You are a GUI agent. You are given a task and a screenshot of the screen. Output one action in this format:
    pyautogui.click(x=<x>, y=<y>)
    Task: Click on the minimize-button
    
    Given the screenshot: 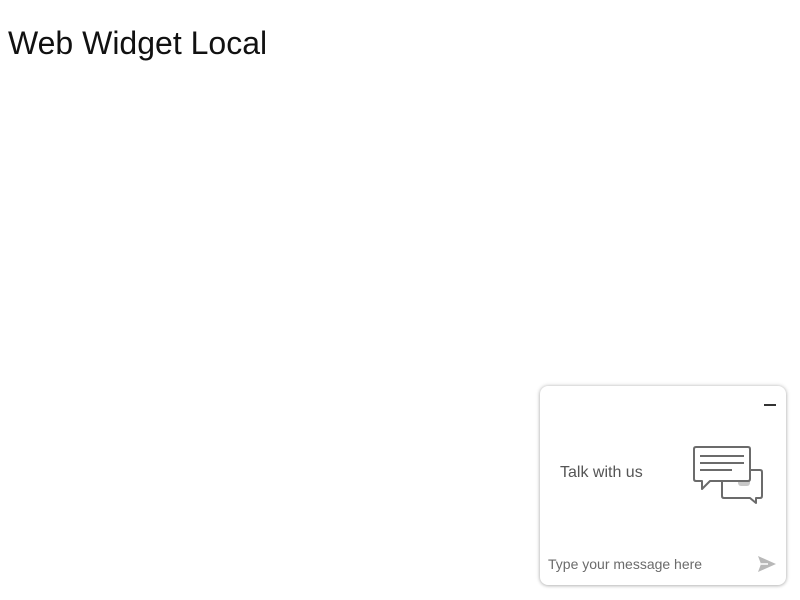 What is the action you would take?
    pyautogui.click(x=770, y=404)
    